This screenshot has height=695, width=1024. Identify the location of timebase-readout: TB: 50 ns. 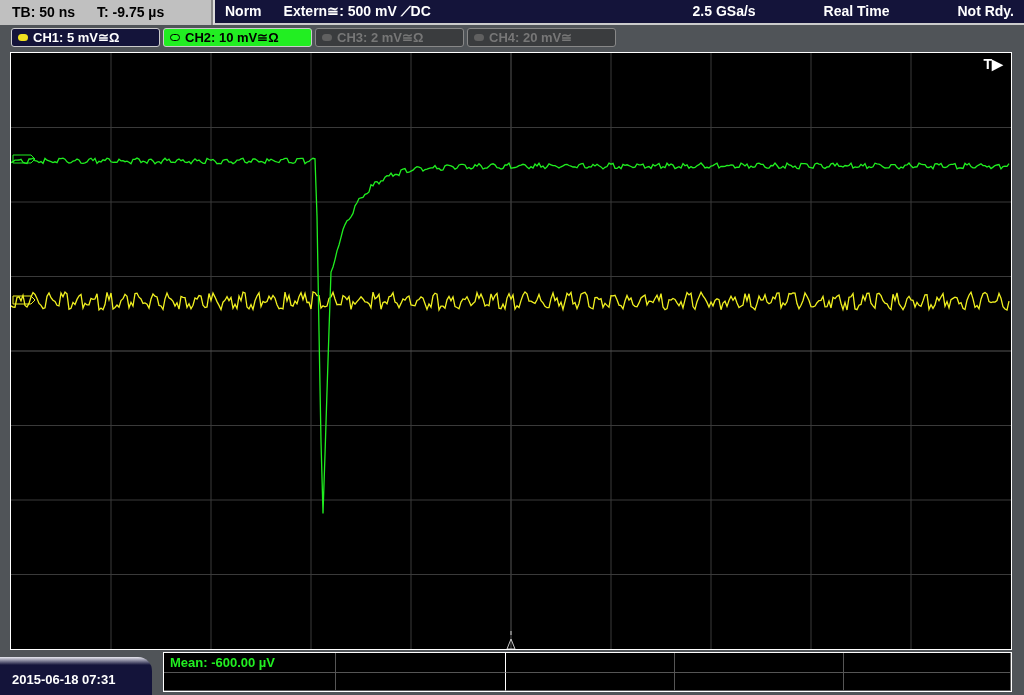
(43, 12).